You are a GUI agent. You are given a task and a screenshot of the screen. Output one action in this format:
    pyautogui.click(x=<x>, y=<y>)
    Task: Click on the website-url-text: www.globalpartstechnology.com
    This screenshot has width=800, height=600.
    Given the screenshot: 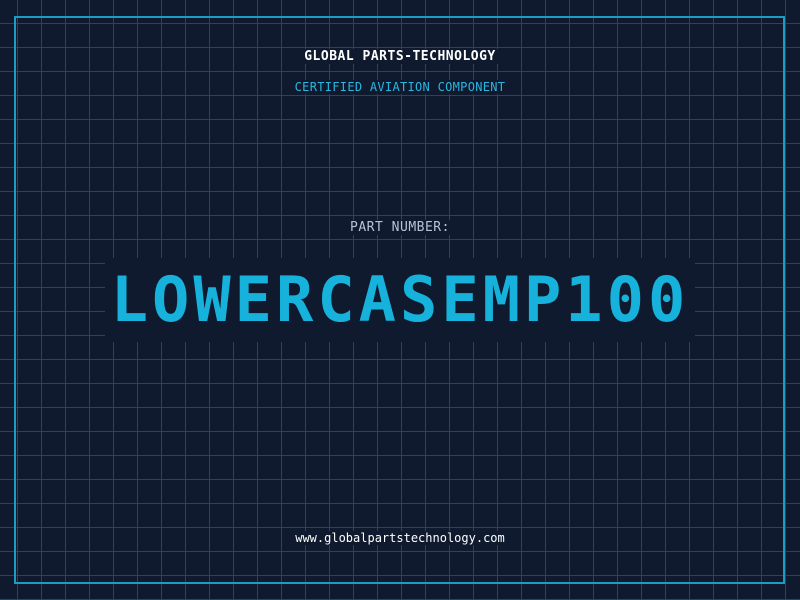 What is the action you would take?
    pyautogui.click(x=400, y=538)
    